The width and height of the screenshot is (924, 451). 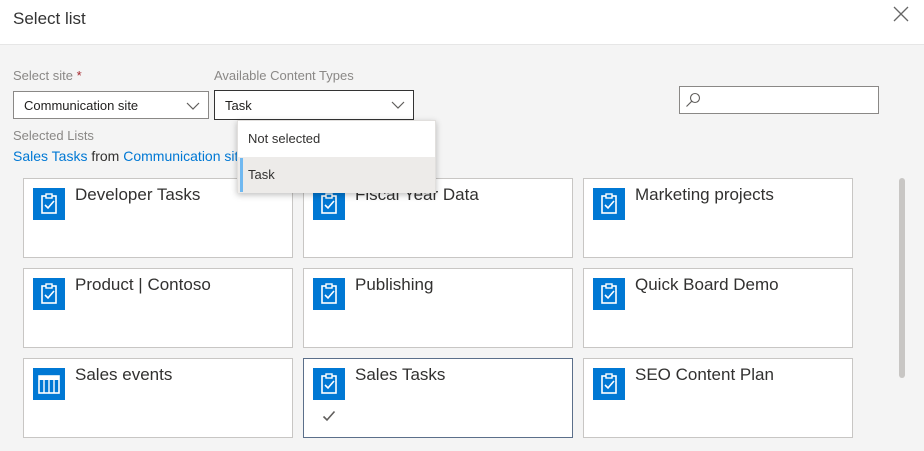 I want to click on site-label: Select site *, so click(x=47, y=75).